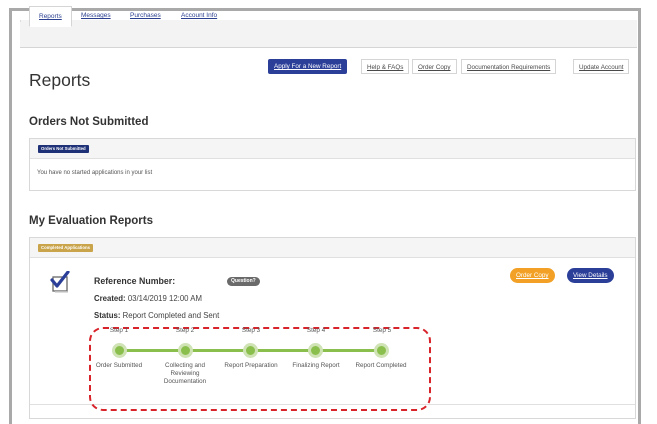 This screenshot has height=424, width=657. What do you see at coordinates (135, 281) in the screenshot?
I see `reference-number-label: Reference Number:` at bounding box center [135, 281].